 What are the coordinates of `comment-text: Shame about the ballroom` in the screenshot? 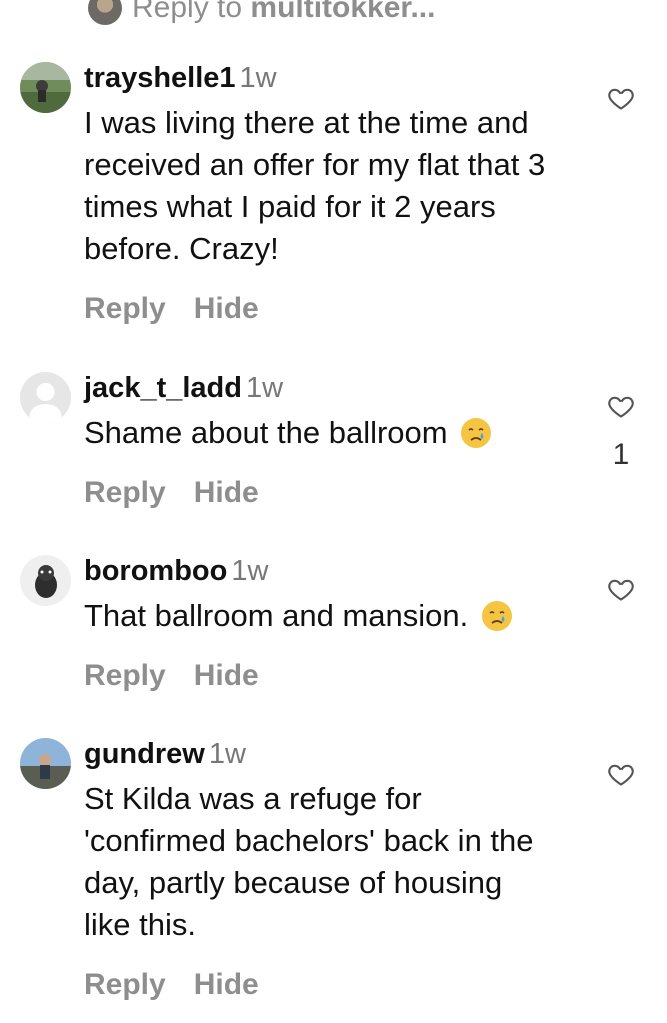 It's located at (339, 433).